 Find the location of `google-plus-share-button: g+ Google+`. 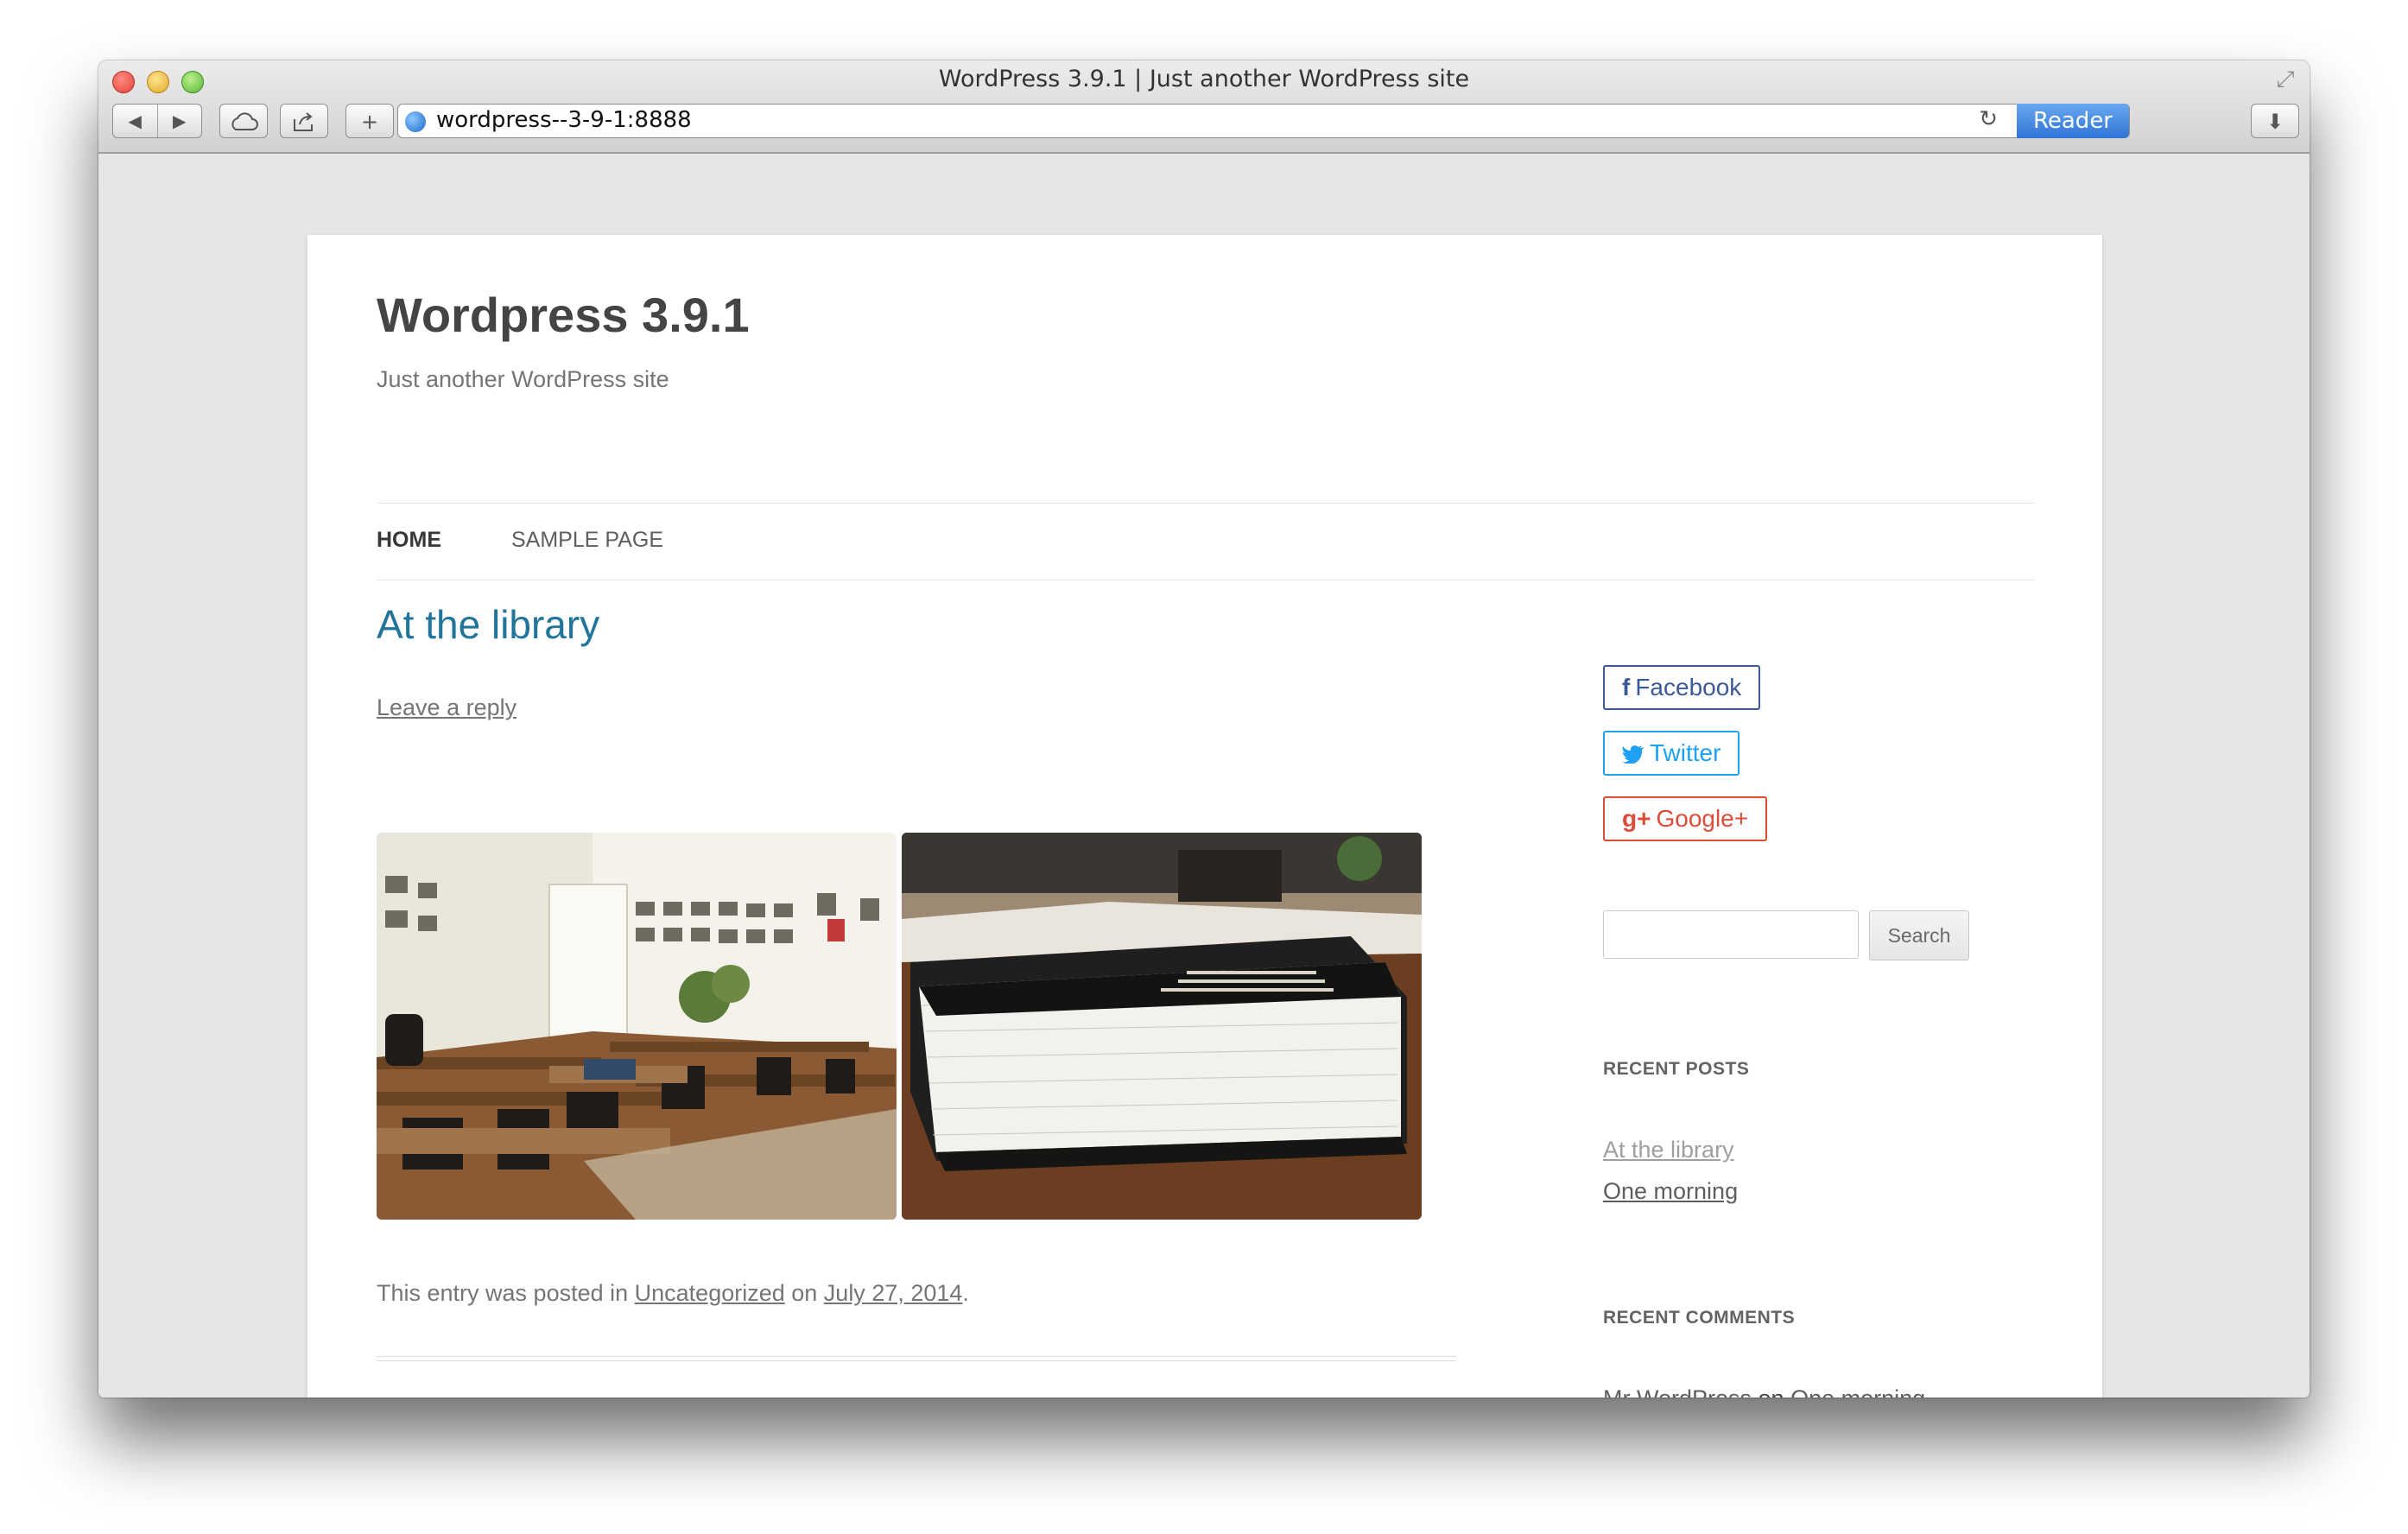

google-plus-share-button: g+ Google+ is located at coordinates (1685, 818).